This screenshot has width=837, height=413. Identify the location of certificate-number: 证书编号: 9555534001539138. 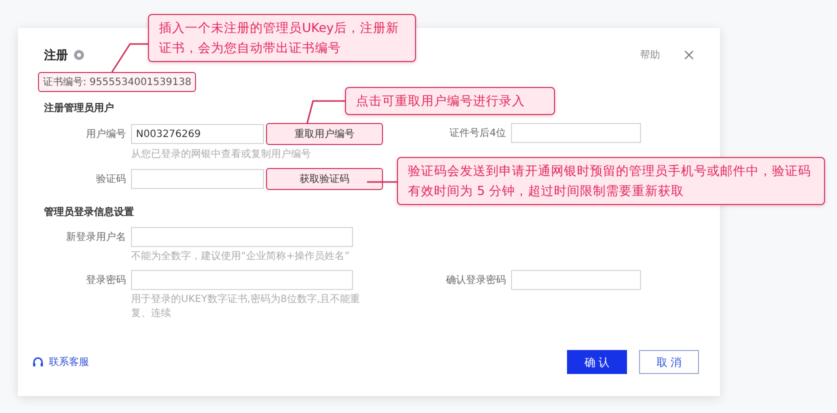
(117, 82).